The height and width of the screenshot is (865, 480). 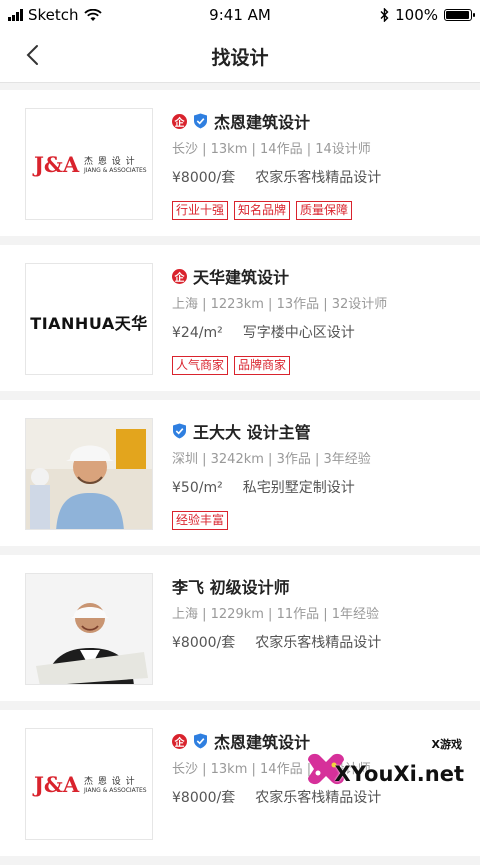 I want to click on navigation-bar: 找设计, so click(x=240, y=56).